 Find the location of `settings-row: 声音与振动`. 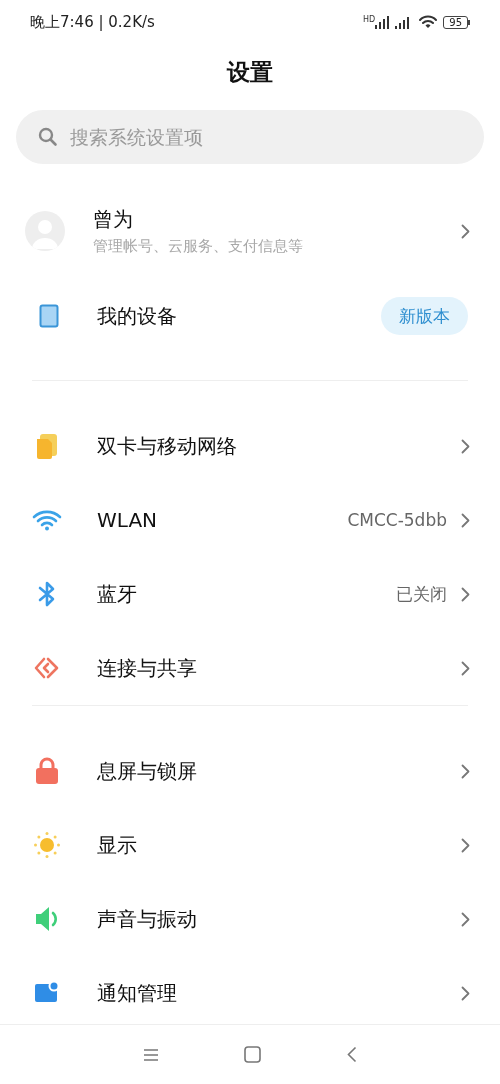

settings-row: 声音与振动 is located at coordinates (250, 919).